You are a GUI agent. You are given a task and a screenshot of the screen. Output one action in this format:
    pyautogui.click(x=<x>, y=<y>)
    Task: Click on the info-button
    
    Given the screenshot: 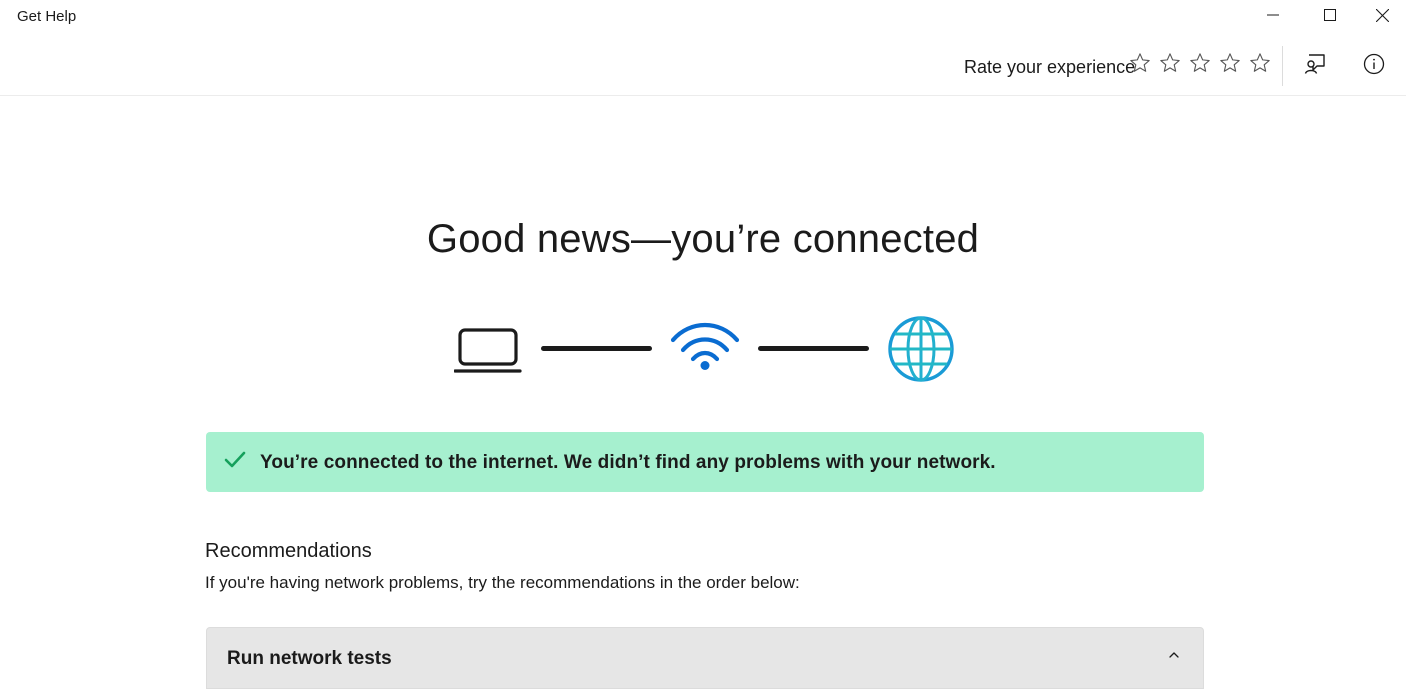 What is the action you would take?
    pyautogui.click(x=1374, y=64)
    